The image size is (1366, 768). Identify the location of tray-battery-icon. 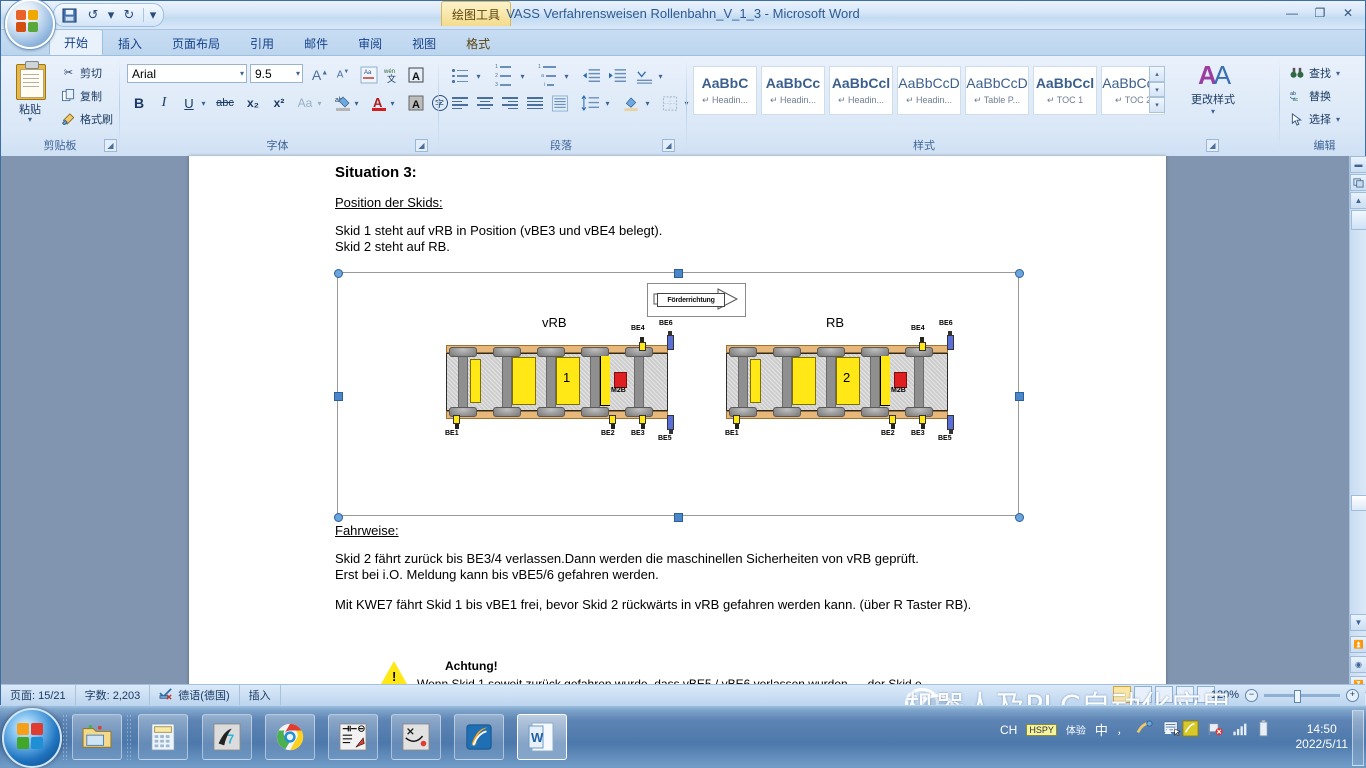
(1263, 729).